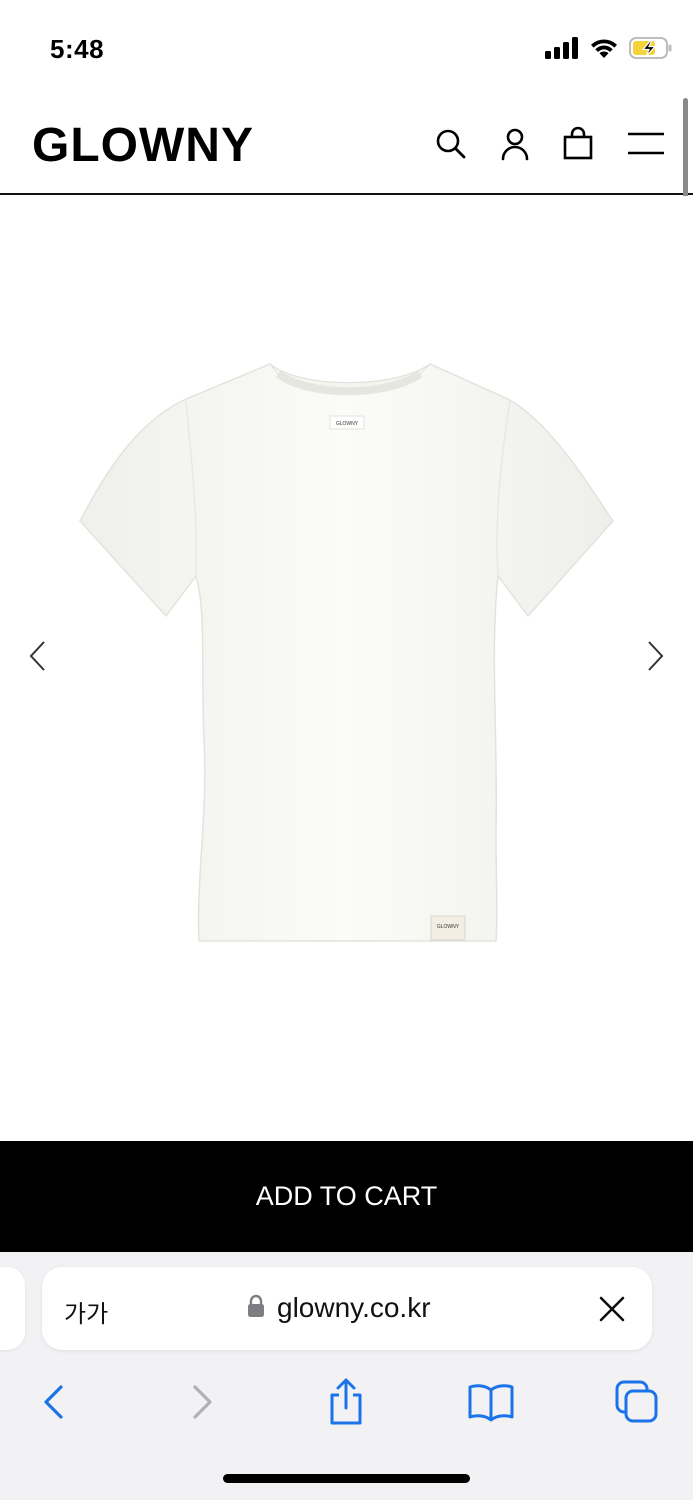 This screenshot has height=1500, width=693. I want to click on menu-icon, so click(646, 144).